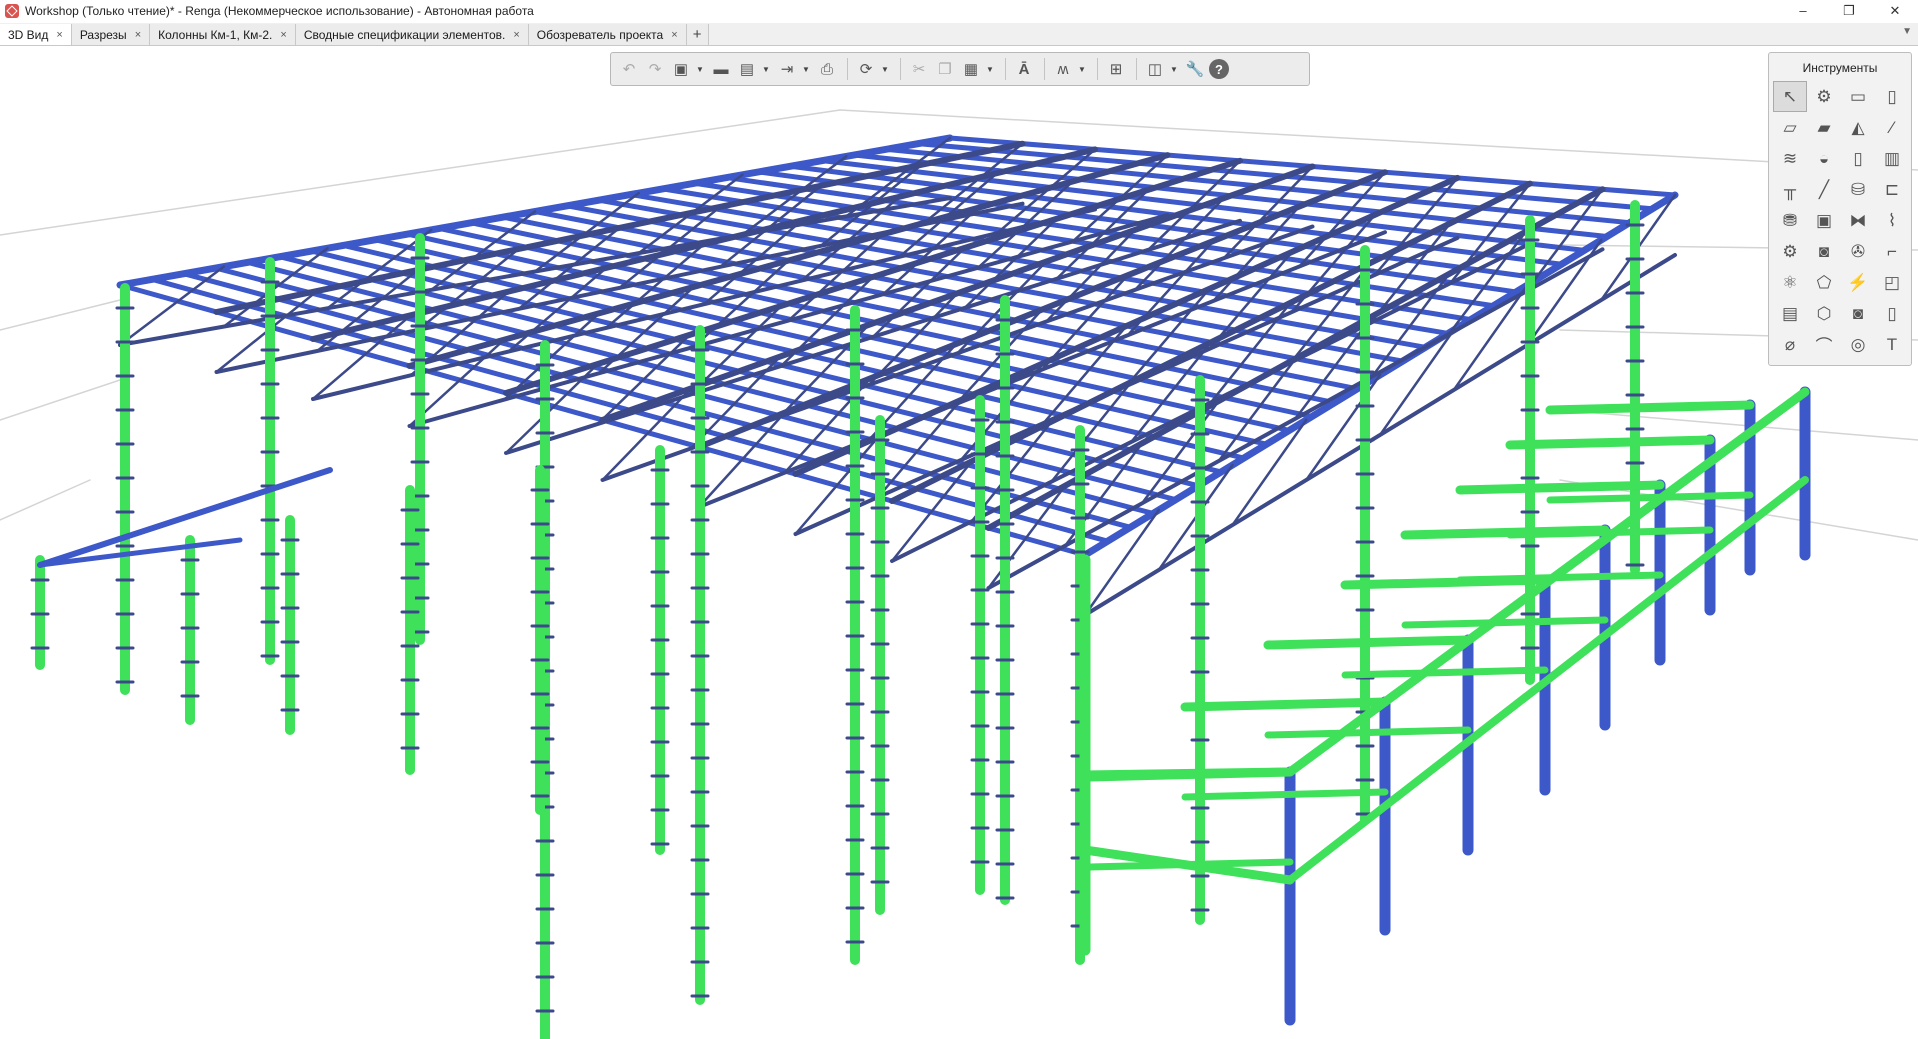 This screenshot has width=1918, height=1039. I want to click on lamp-icon: ⬠, so click(1824, 282).